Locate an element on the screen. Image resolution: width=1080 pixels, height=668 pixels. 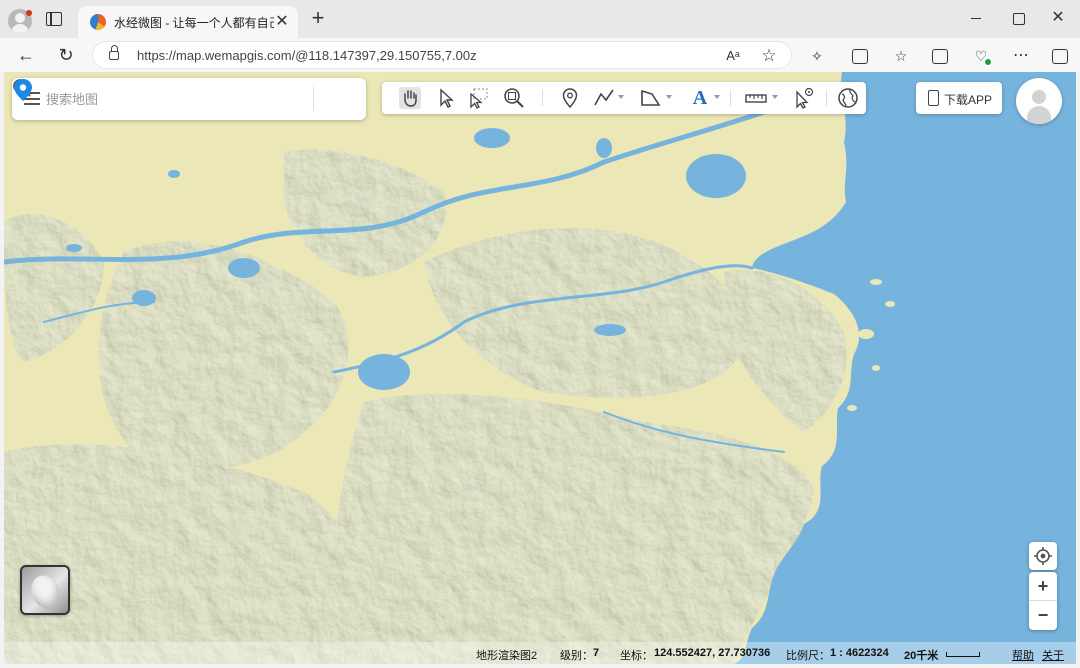
select-arrow-icon is located at coordinates (446, 98).